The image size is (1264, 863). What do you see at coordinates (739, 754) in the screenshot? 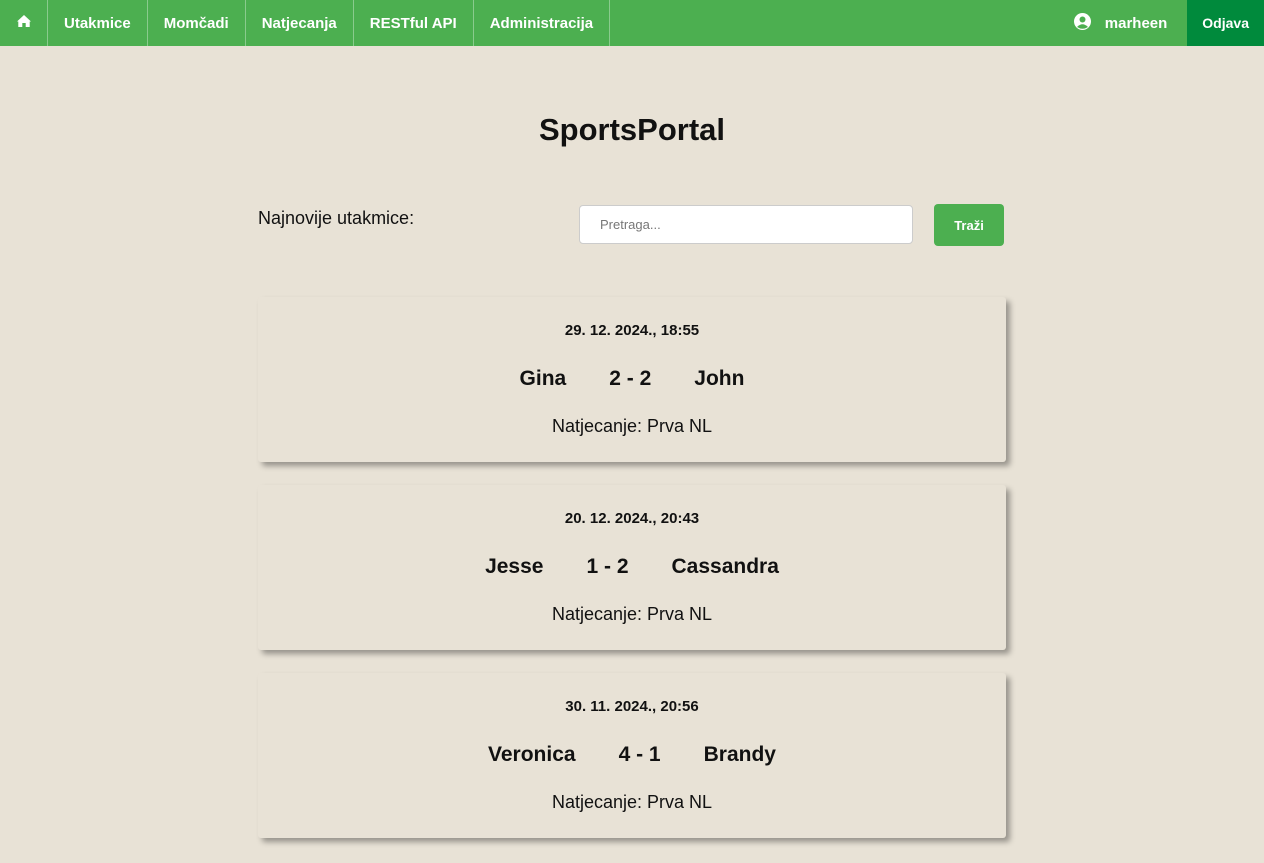
I see `away-team: Brandy` at bounding box center [739, 754].